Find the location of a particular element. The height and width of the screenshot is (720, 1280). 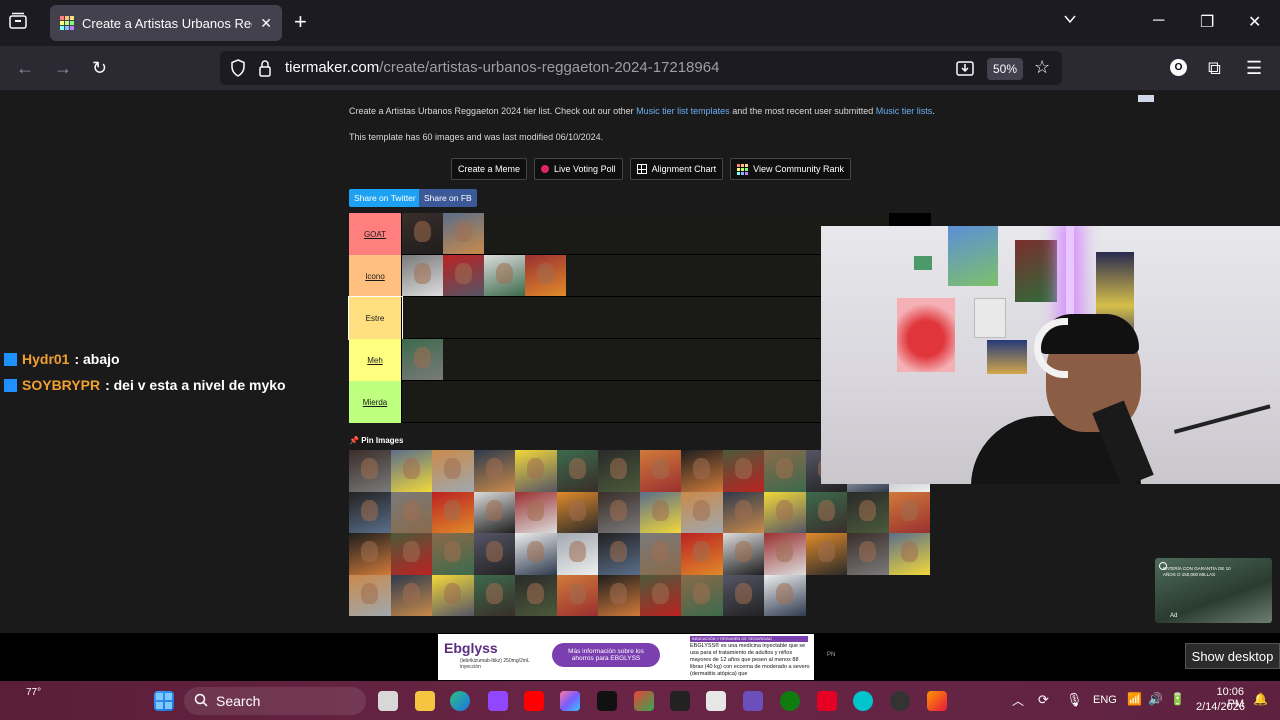

share-twitter-button: Share on Twitter is located at coordinates (385, 198).